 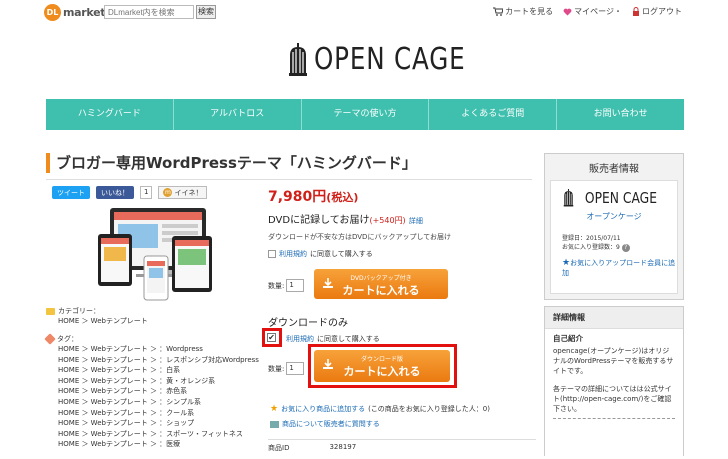 I want to click on dvd-detail-link: 詳細, so click(x=416, y=221).